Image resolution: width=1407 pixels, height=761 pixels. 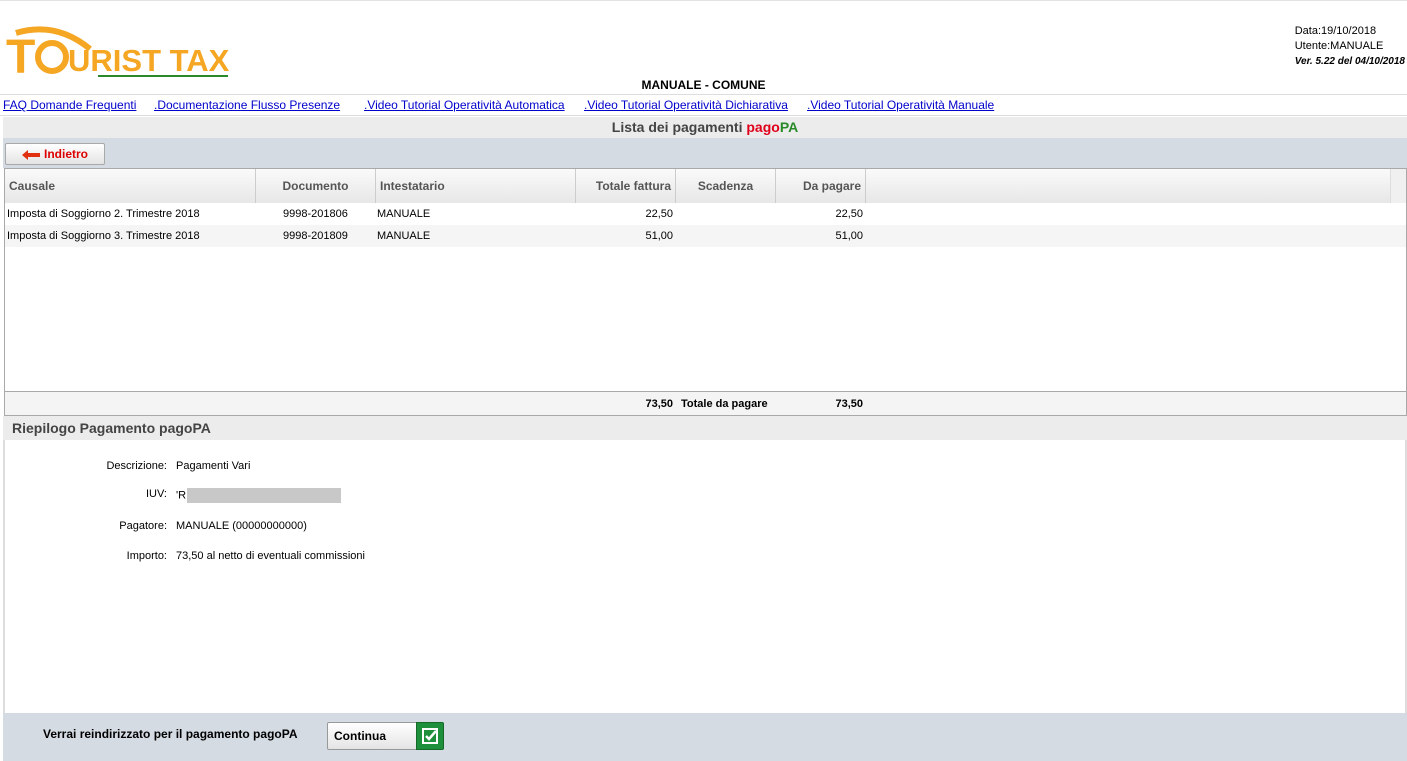 I want to click on continue-button-label: Continua, so click(x=360, y=736).